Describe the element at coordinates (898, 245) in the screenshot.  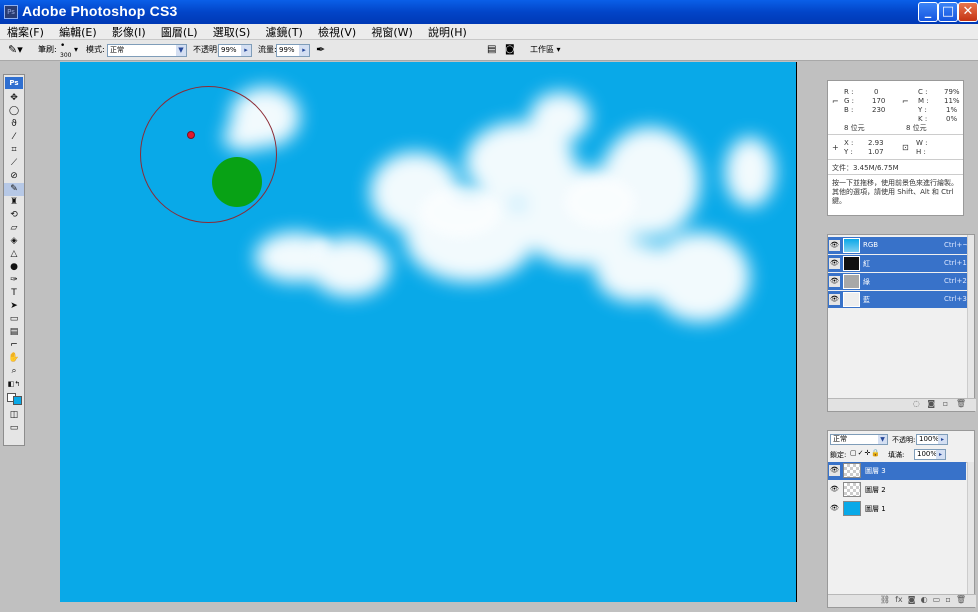
I see `channel-row-rgb: 👁 RGB Ctrl+~` at that location.